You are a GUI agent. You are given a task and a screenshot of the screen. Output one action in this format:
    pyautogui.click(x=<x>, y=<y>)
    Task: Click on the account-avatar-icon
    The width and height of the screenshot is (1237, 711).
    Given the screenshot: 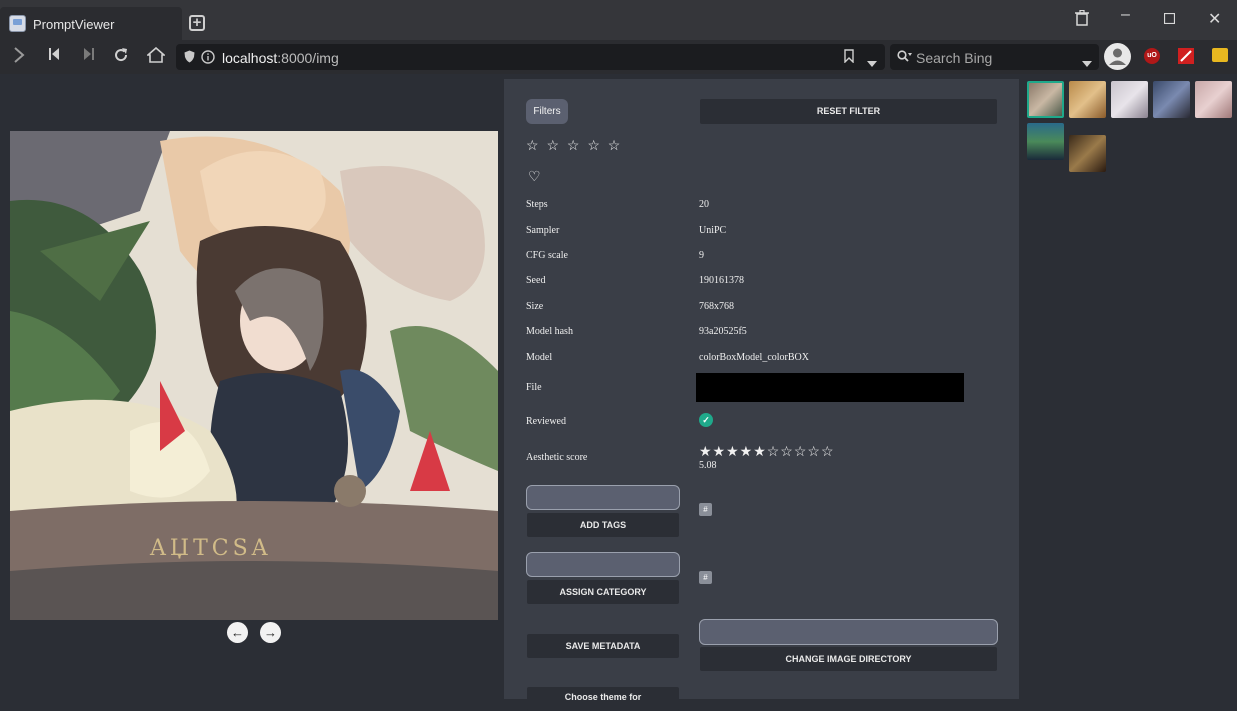 What is the action you would take?
    pyautogui.click(x=1117, y=56)
    